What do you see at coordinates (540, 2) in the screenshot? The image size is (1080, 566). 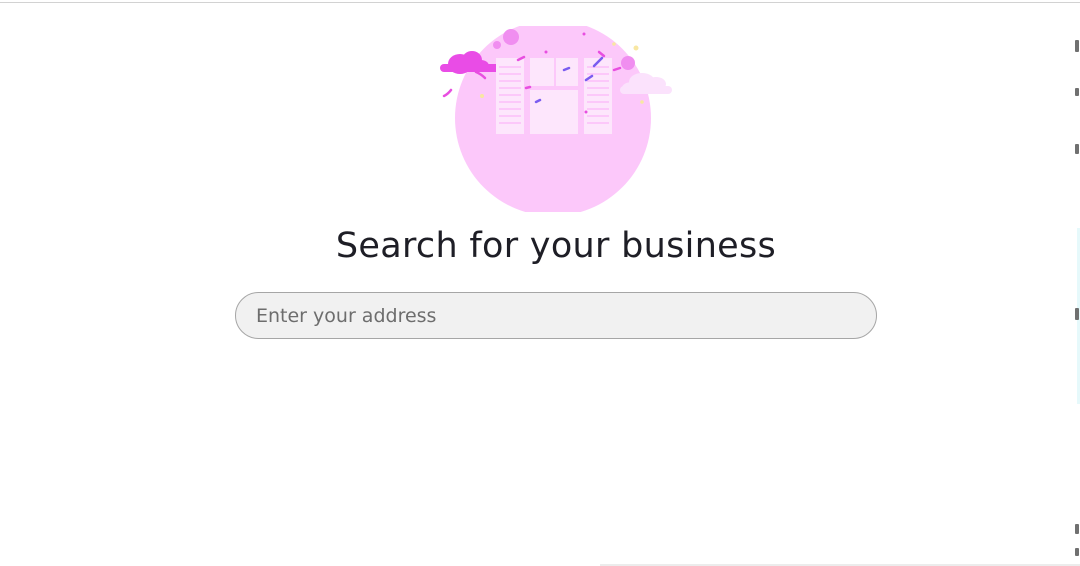 I see `top-divider` at bounding box center [540, 2].